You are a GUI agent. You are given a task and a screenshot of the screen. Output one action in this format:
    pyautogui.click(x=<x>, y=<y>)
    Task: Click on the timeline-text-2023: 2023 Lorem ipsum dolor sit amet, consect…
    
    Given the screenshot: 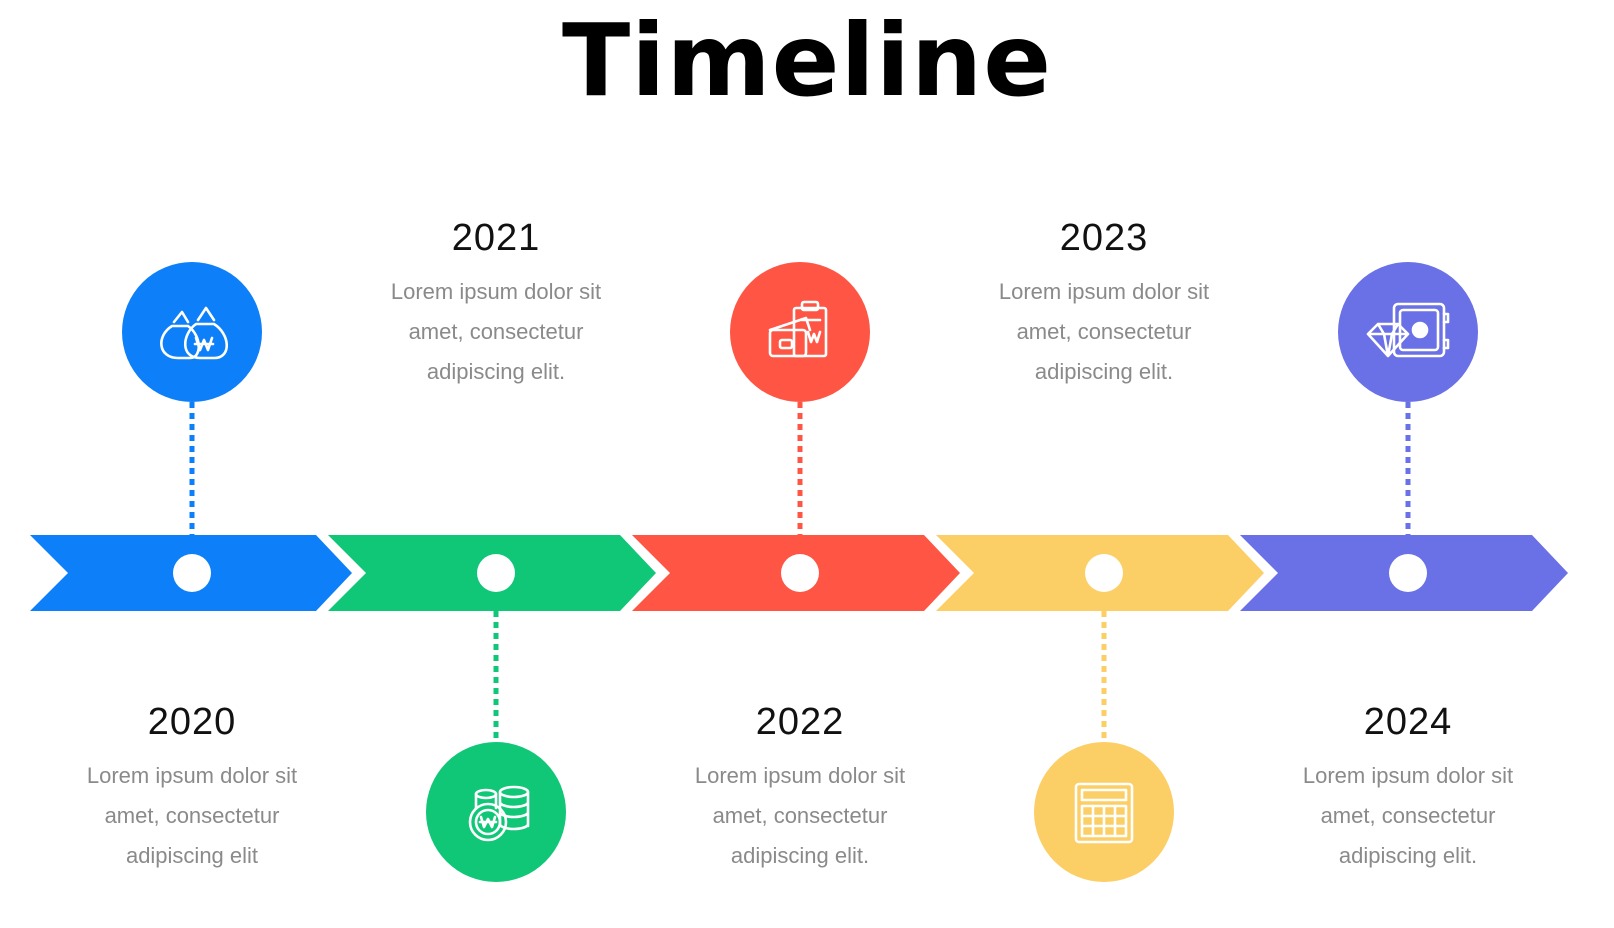 What is the action you would take?
    pyautogui.click(x=1104, y=304)
    